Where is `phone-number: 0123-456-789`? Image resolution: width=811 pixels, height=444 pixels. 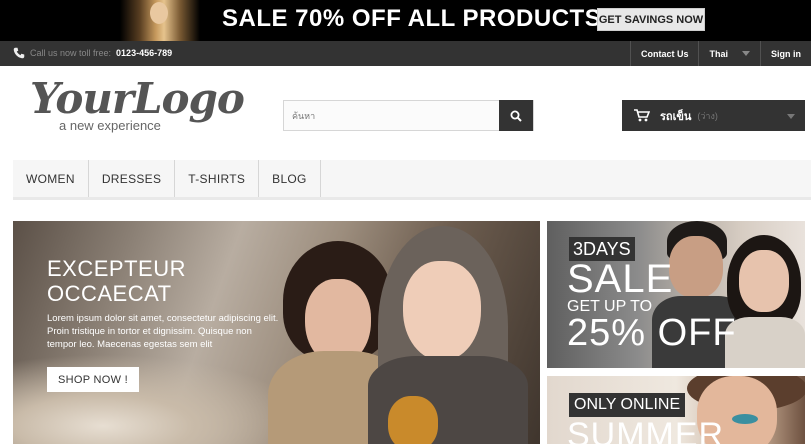 phone-number: 0123-456-789 is located at coordinates (144, 53).